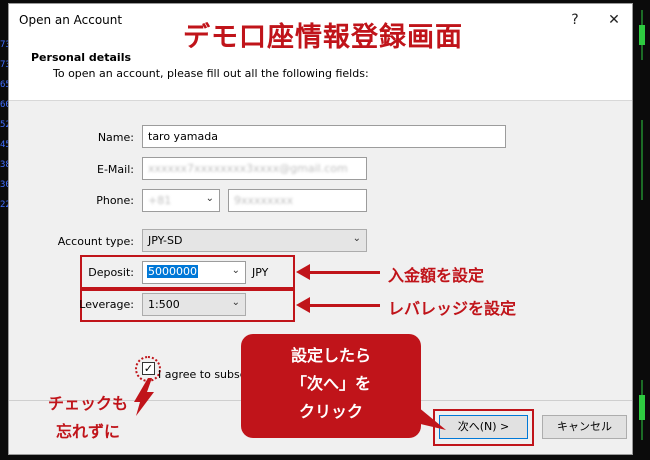 The height and width of the screenshot is (460, 650). What do you see at coordinates (148, 368) in the screenshot?
I see `agree-checkbox: ✓` at bounding box center [148, 368].